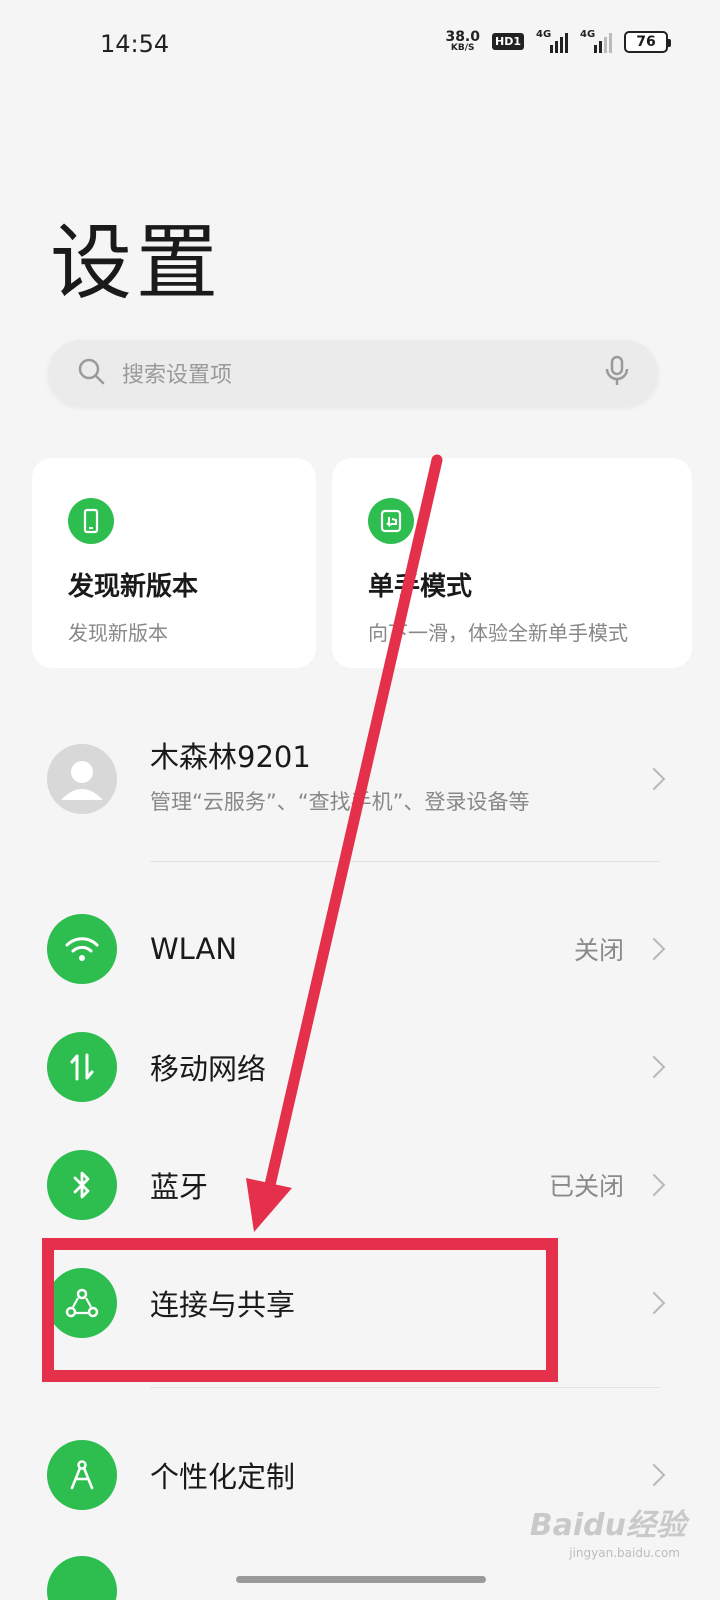 This screenshot has width=720, height=1600. I want to click on watermark-logo: Baidu经验, so click(607, 1525).